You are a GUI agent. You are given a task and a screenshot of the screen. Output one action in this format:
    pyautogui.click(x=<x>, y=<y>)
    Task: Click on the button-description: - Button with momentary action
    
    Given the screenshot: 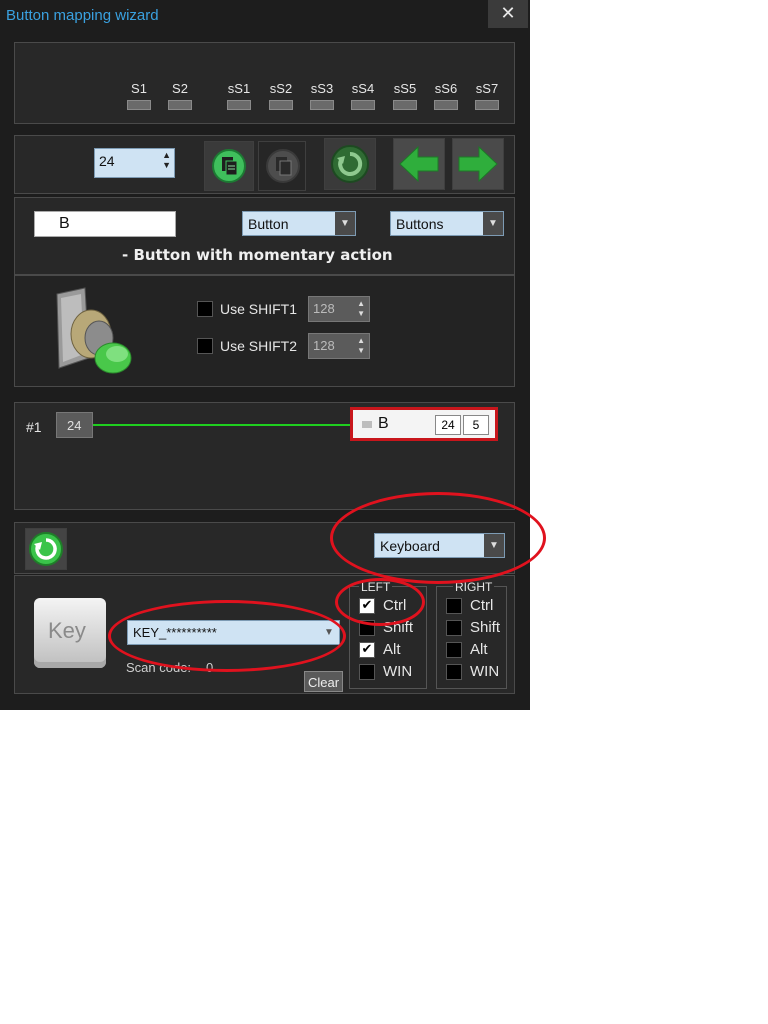 What is the action you would take?
    pyautogui.click(x=257, y=255)
    